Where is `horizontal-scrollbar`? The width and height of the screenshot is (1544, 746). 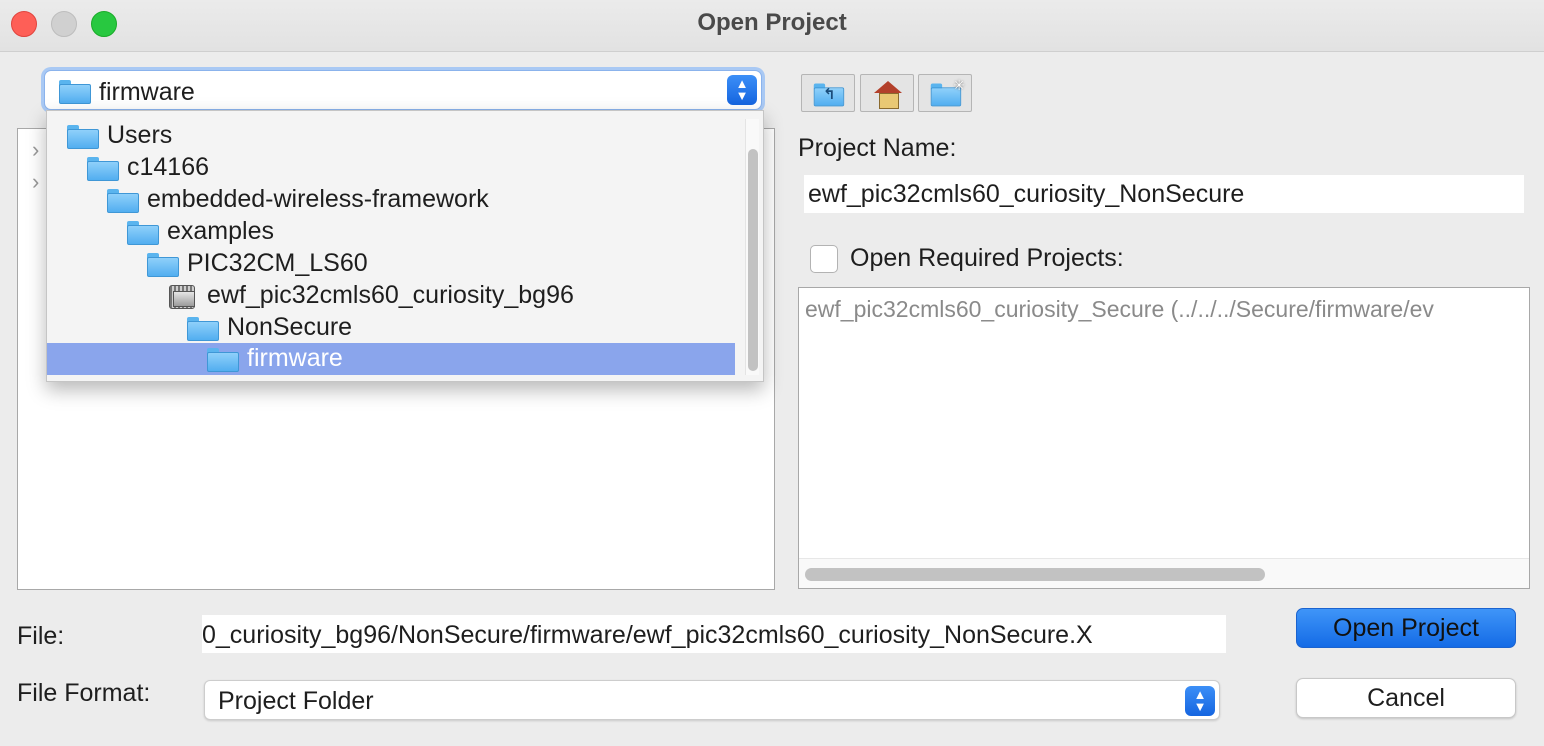
horizontal-scrollbar is located at coordinates (1164, 573).